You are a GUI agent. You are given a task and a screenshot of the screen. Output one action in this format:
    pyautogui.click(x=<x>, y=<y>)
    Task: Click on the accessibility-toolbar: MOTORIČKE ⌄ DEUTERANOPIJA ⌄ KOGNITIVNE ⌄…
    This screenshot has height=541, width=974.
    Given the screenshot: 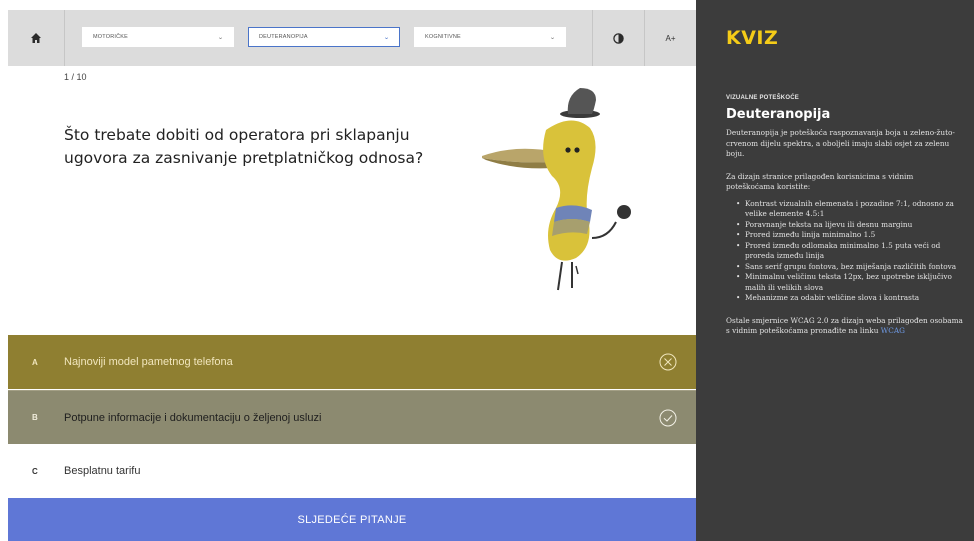 What is the action you would take?
    pyautogui.click(x=352, y=38)
    